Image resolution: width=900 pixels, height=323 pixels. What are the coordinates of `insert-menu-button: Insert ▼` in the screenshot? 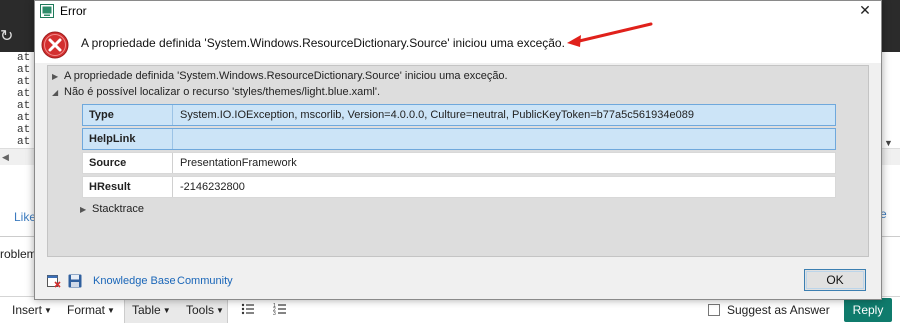 It's located at (32, 310).